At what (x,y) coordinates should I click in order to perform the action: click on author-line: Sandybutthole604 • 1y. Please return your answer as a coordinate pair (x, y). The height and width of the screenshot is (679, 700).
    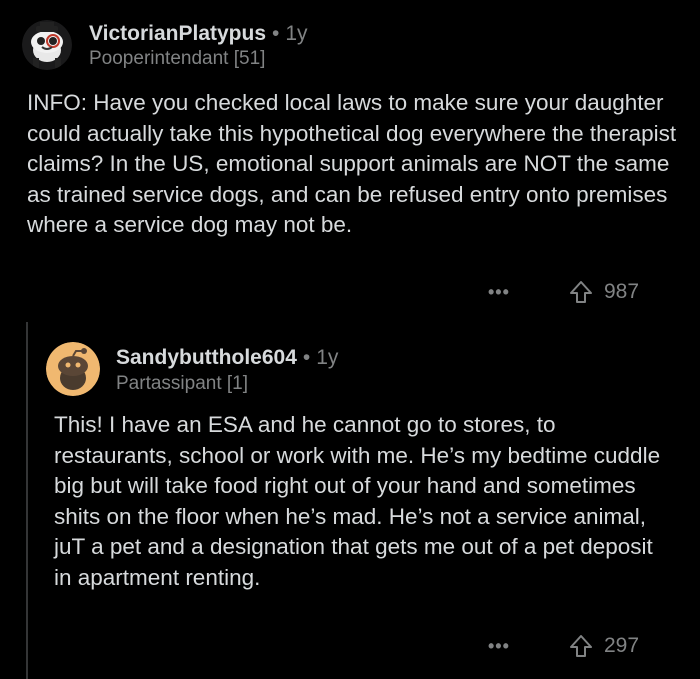
    Looking at the image, I should click on (227, 358).